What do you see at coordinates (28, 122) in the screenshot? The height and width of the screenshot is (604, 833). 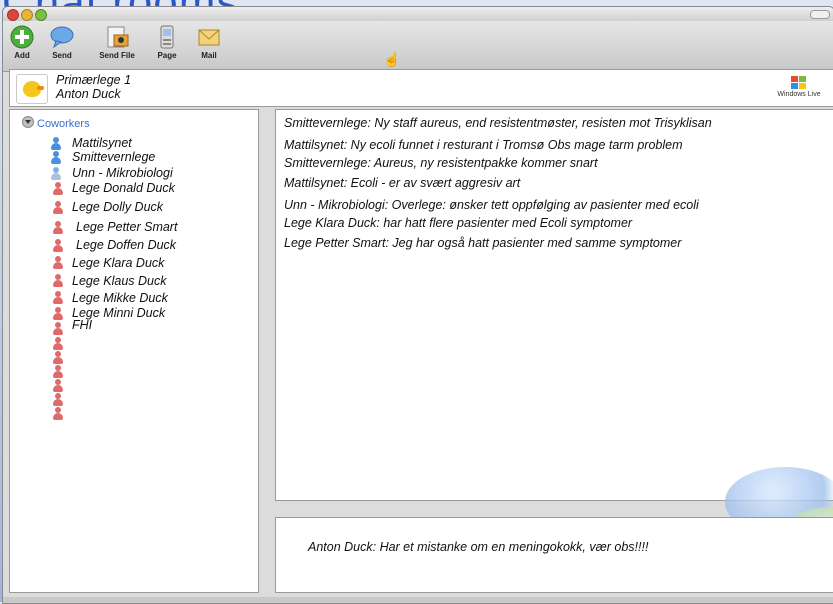 I see `disclosure-triangle-icon` at bounding box center [28, 122].